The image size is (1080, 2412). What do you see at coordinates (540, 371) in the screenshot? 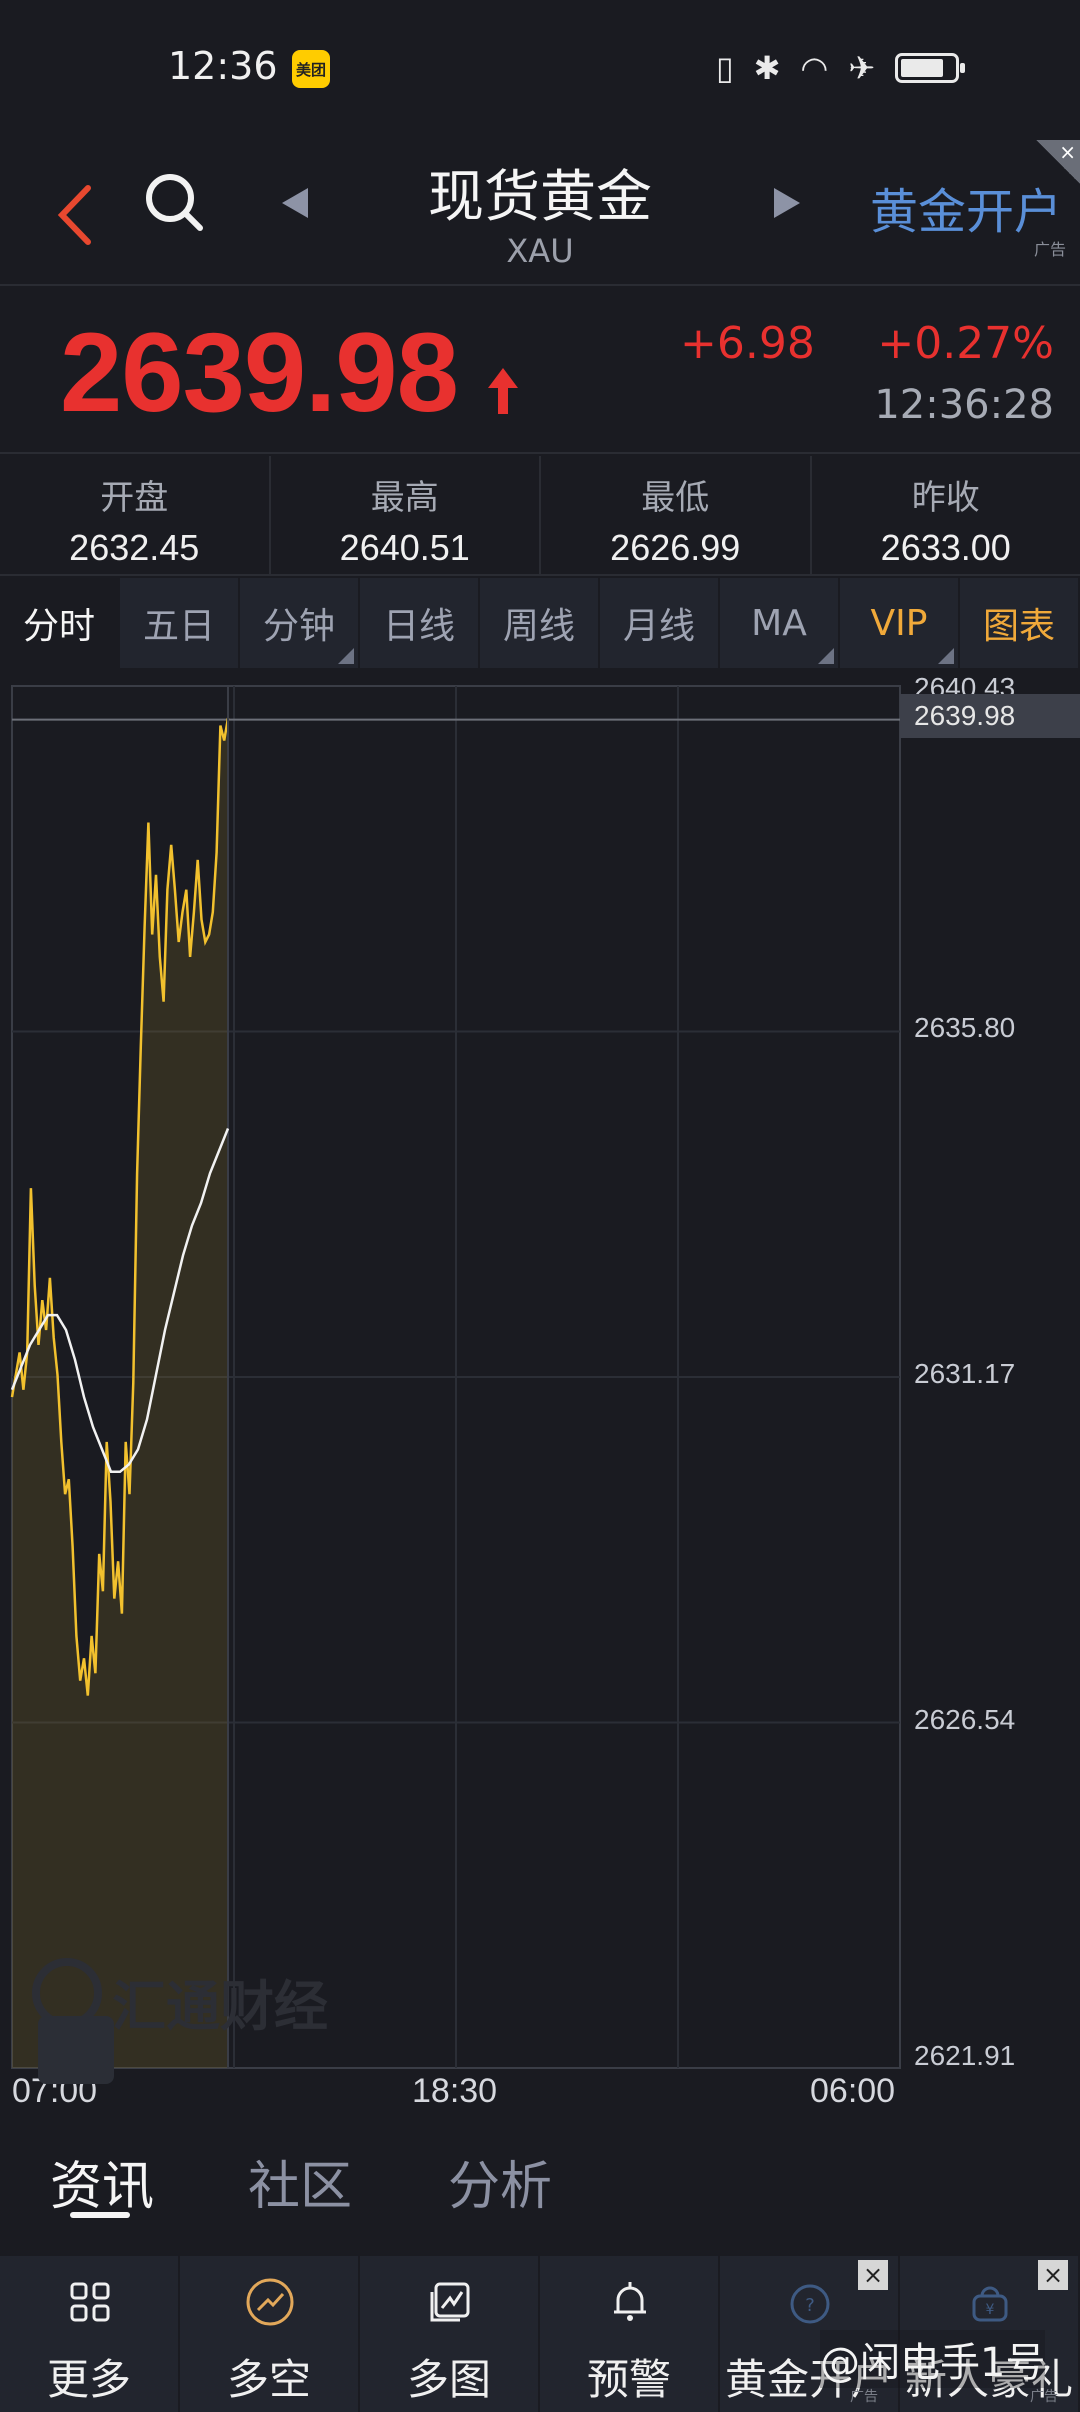
I see `quote-panel: 2639.98 +6.98 +0.27% 12:36:28` at bounding box center [540, 371].